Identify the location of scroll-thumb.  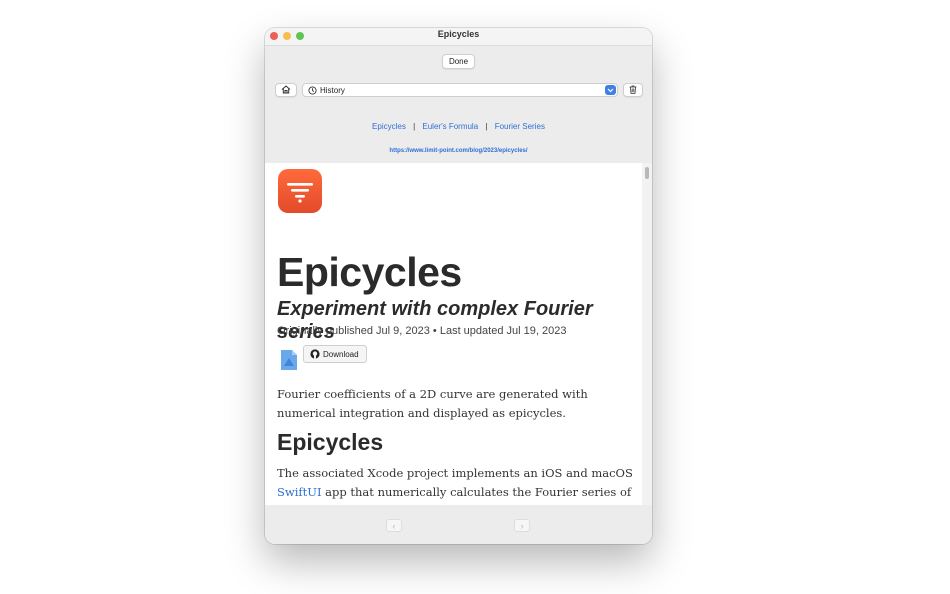
(647, 173).